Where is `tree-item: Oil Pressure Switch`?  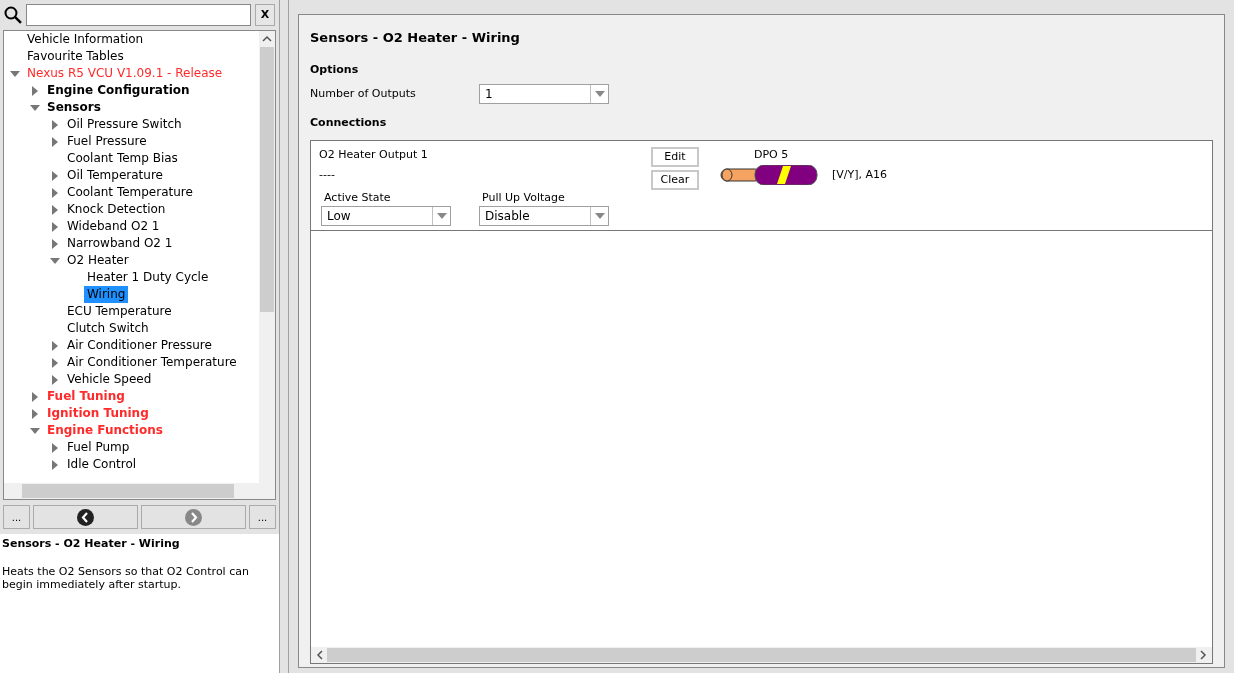
tree-item: Oil Pressure Switch is located at coordinates (124, 124).